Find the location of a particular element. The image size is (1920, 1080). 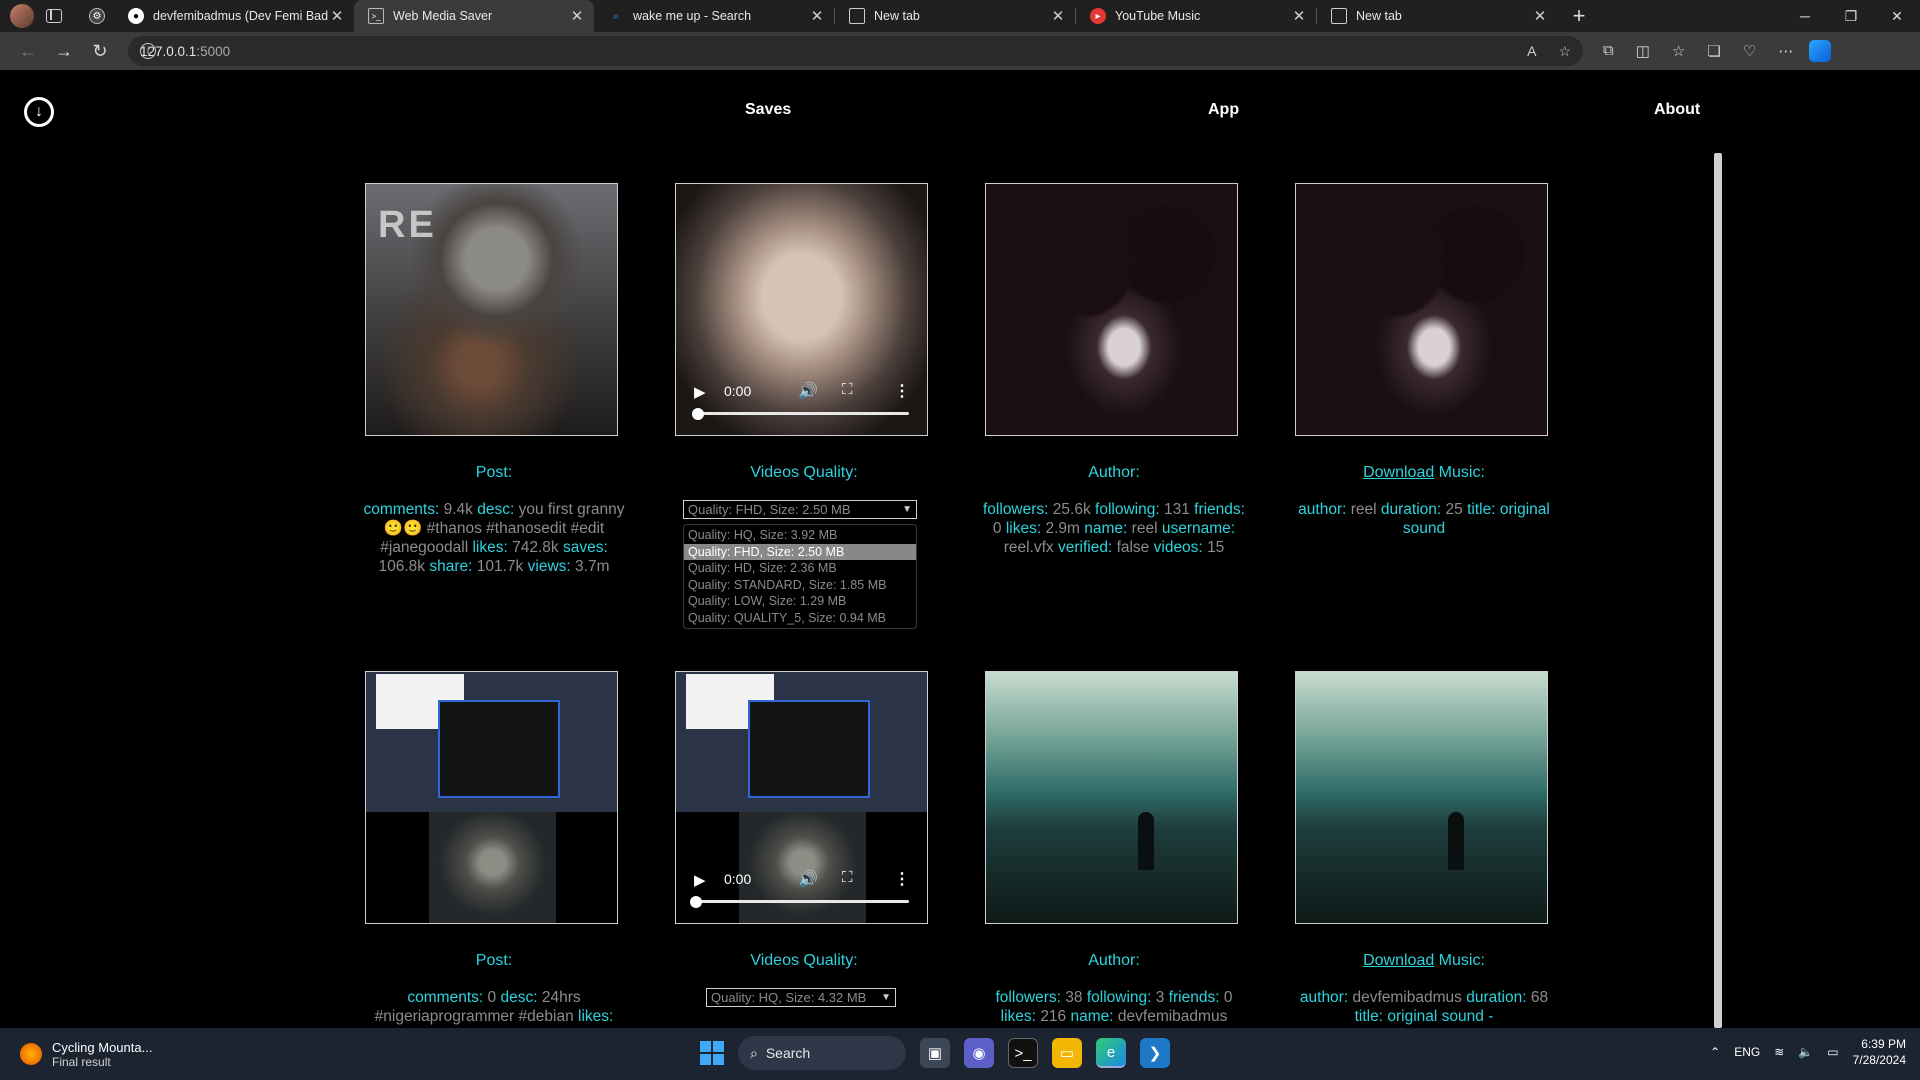

music-heading: Download Music: is located at coordinates (1424, 473).